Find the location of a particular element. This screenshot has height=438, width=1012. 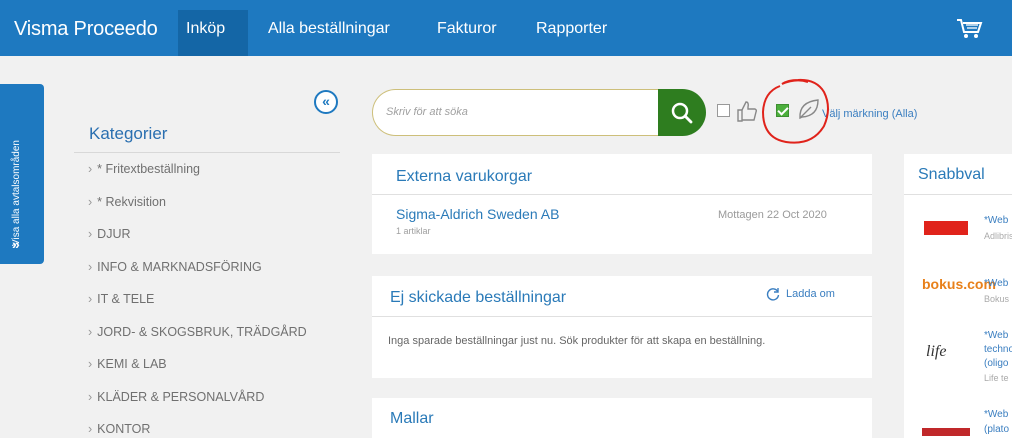

category-item: › INFO & MARKNADSFÖRING is located at coordinates (197, 276).